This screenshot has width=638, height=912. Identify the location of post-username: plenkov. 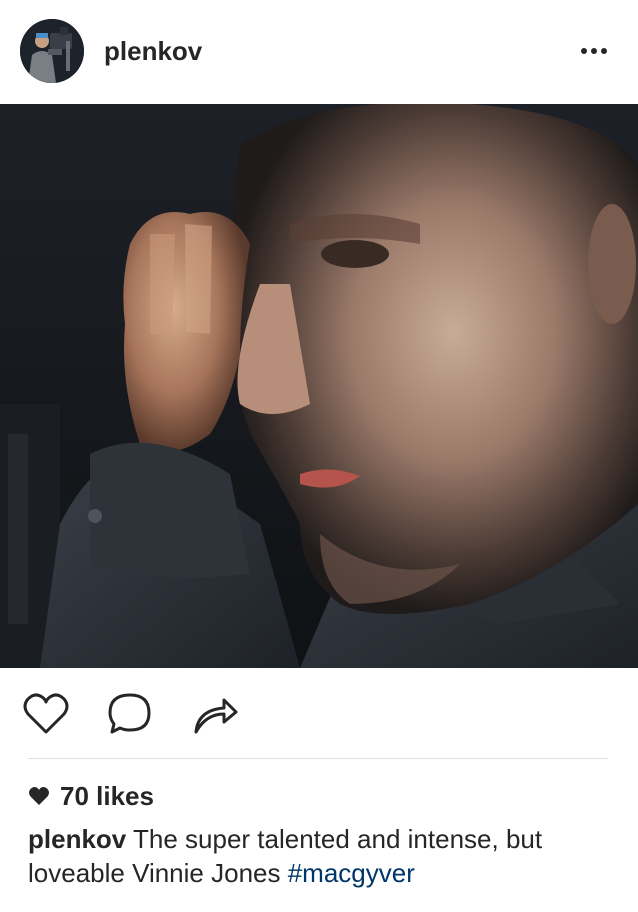
(153, 51).